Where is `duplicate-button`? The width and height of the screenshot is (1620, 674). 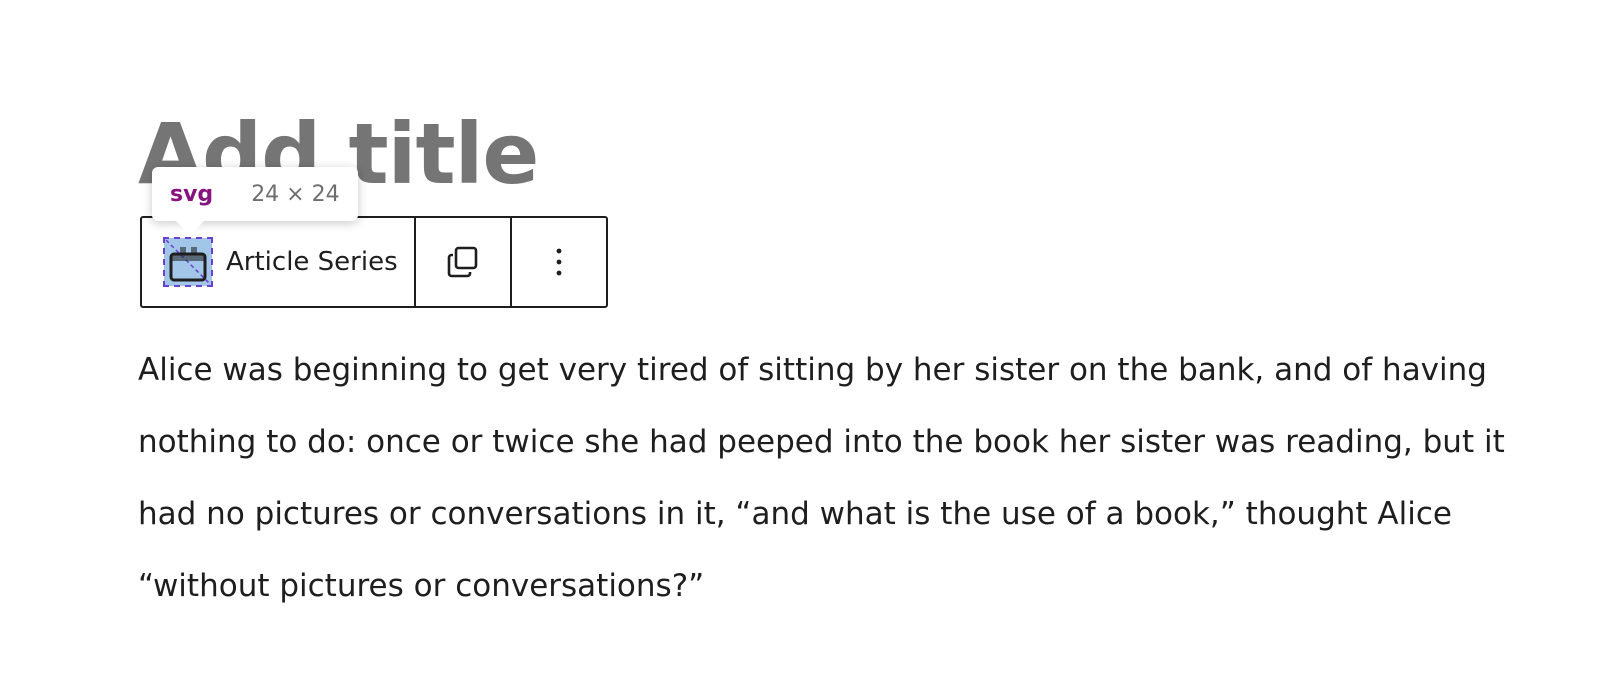 duplicate-button is located at coordinates (462, 262).